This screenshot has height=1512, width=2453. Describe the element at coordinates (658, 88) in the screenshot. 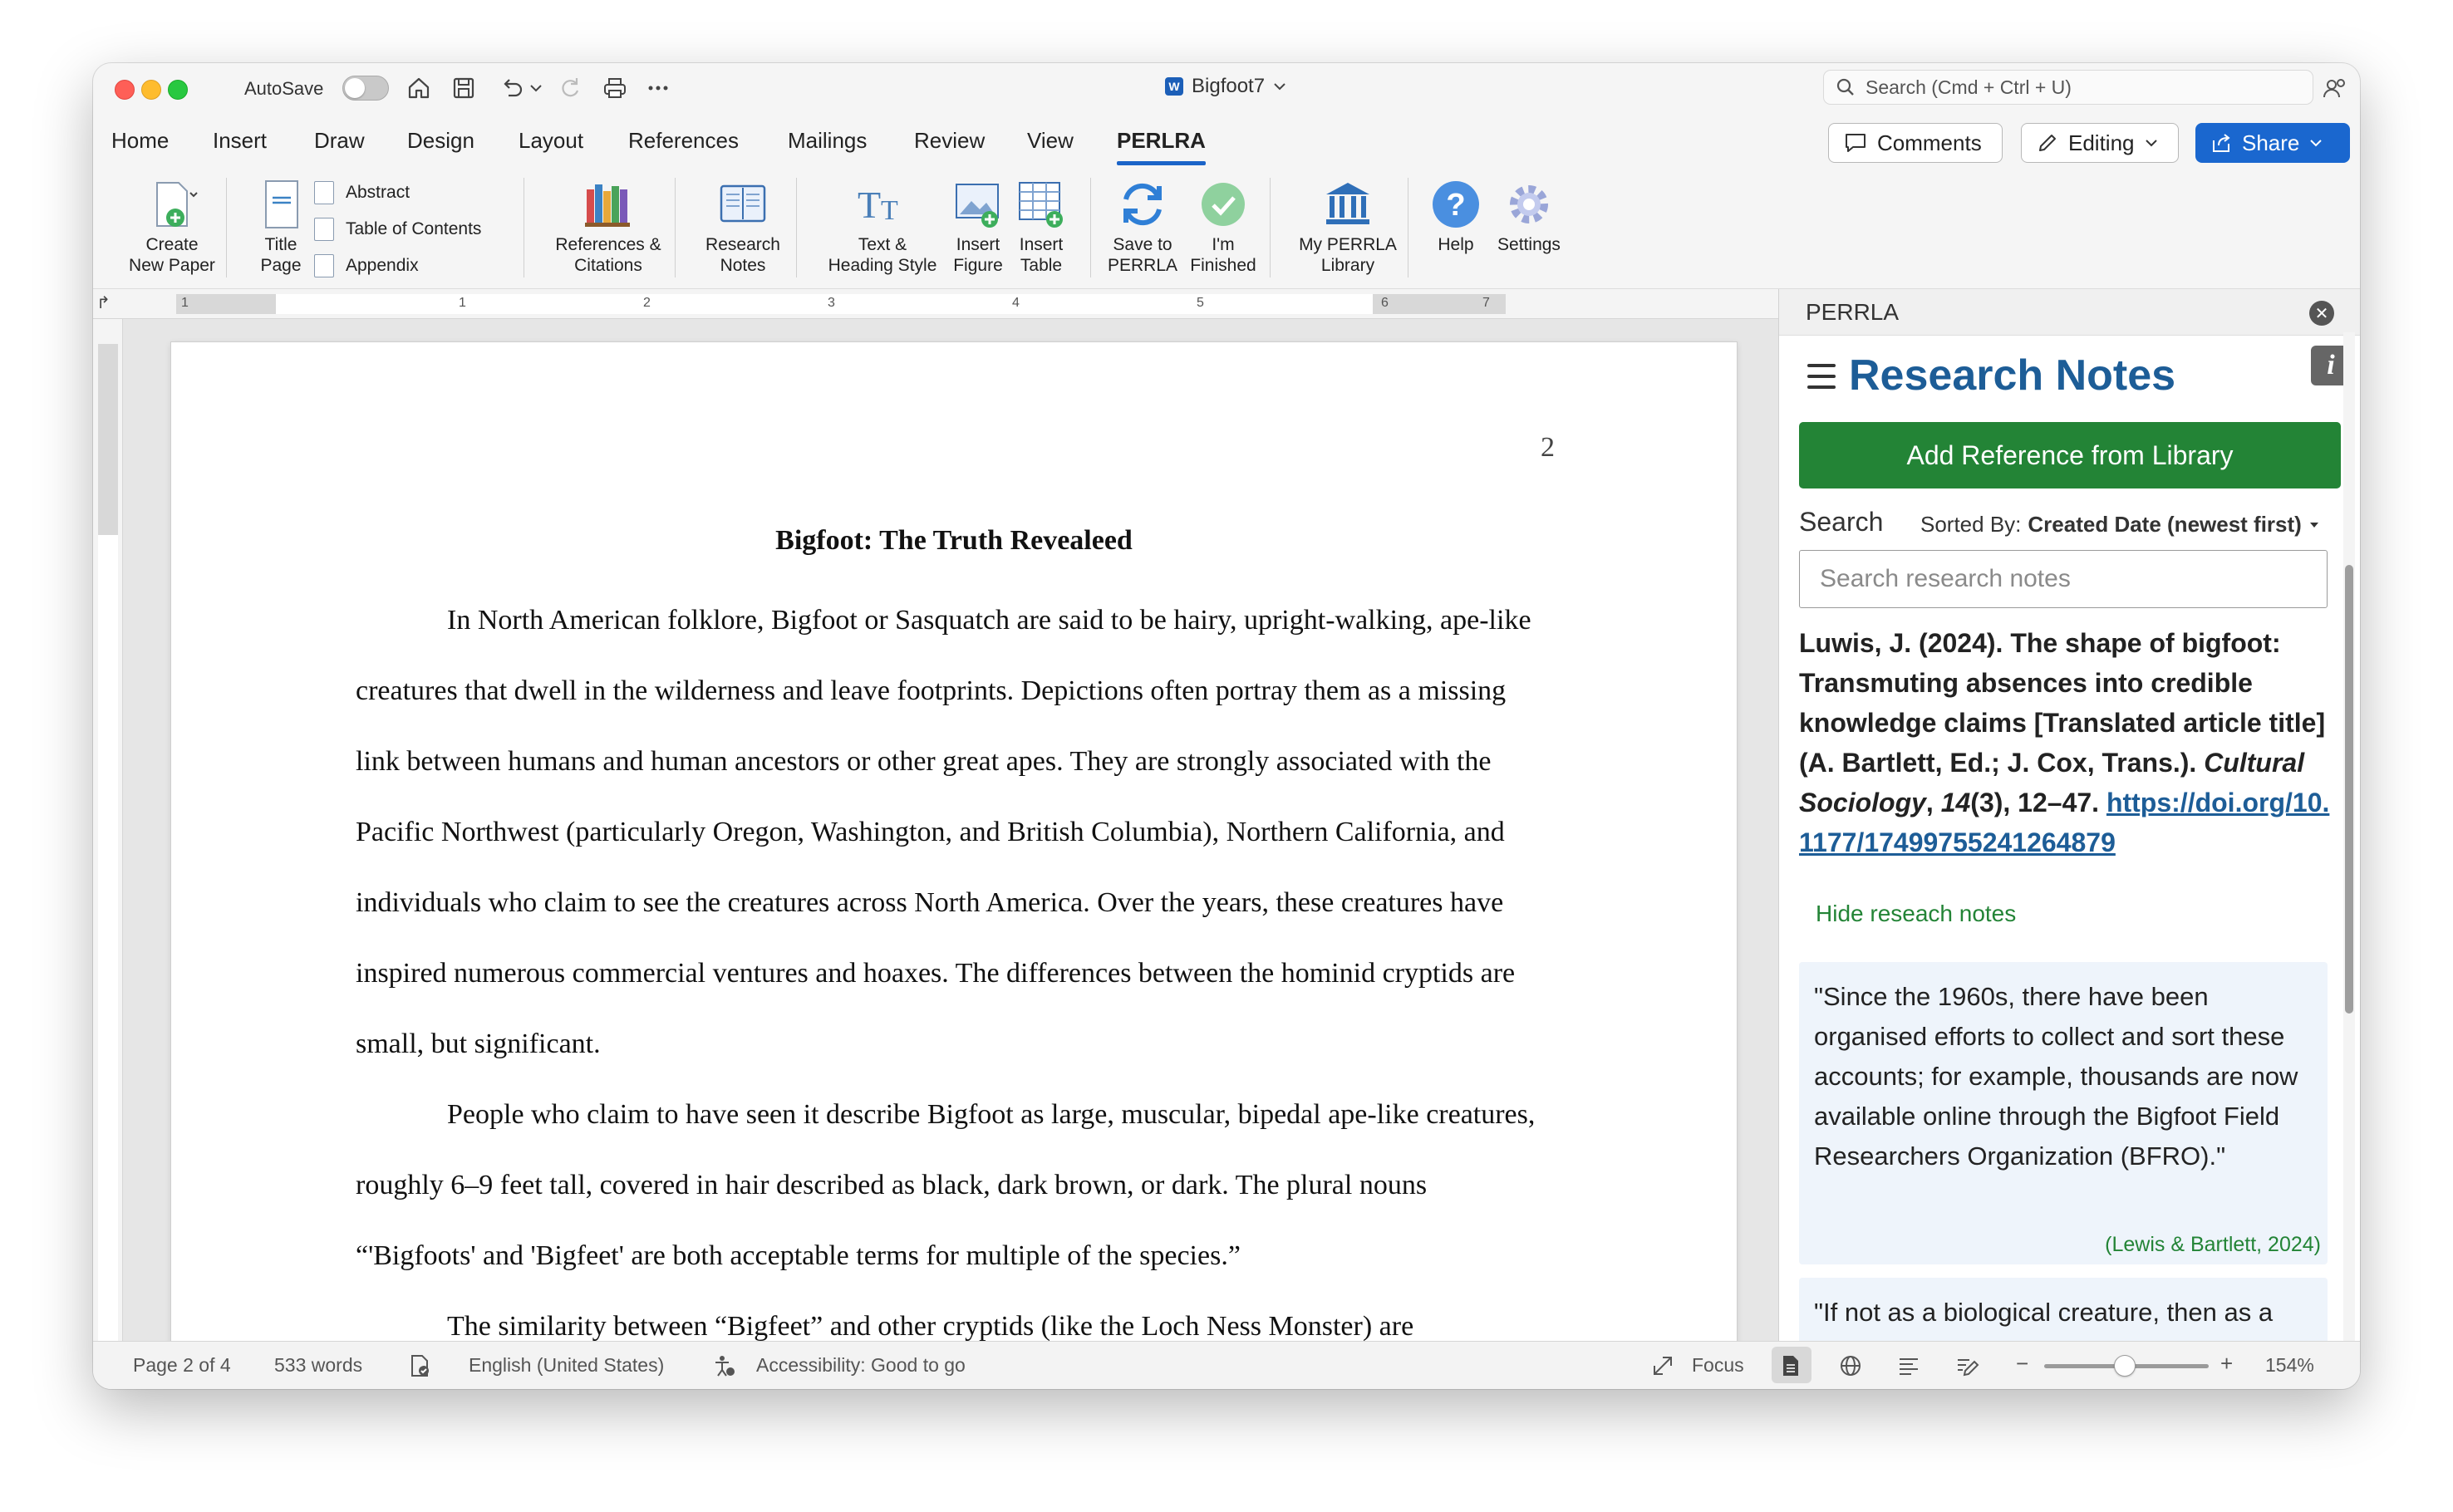

I see `more-options-icon` at that location.